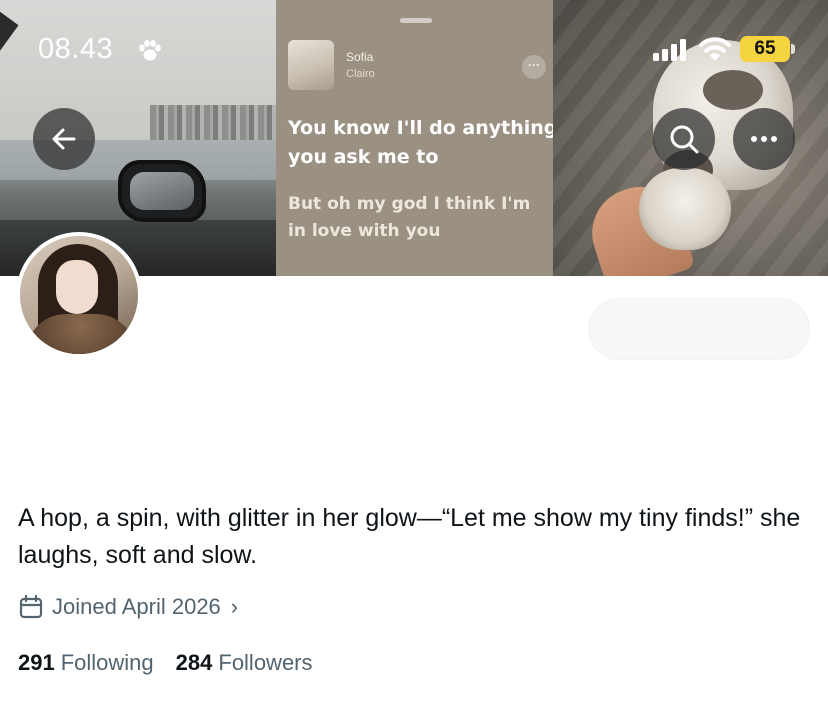 The image size is (828, 704). What do you see at coordinates (416, 20) in the screenshot?
I see `drag-handle` at bounding box center [416, 20].